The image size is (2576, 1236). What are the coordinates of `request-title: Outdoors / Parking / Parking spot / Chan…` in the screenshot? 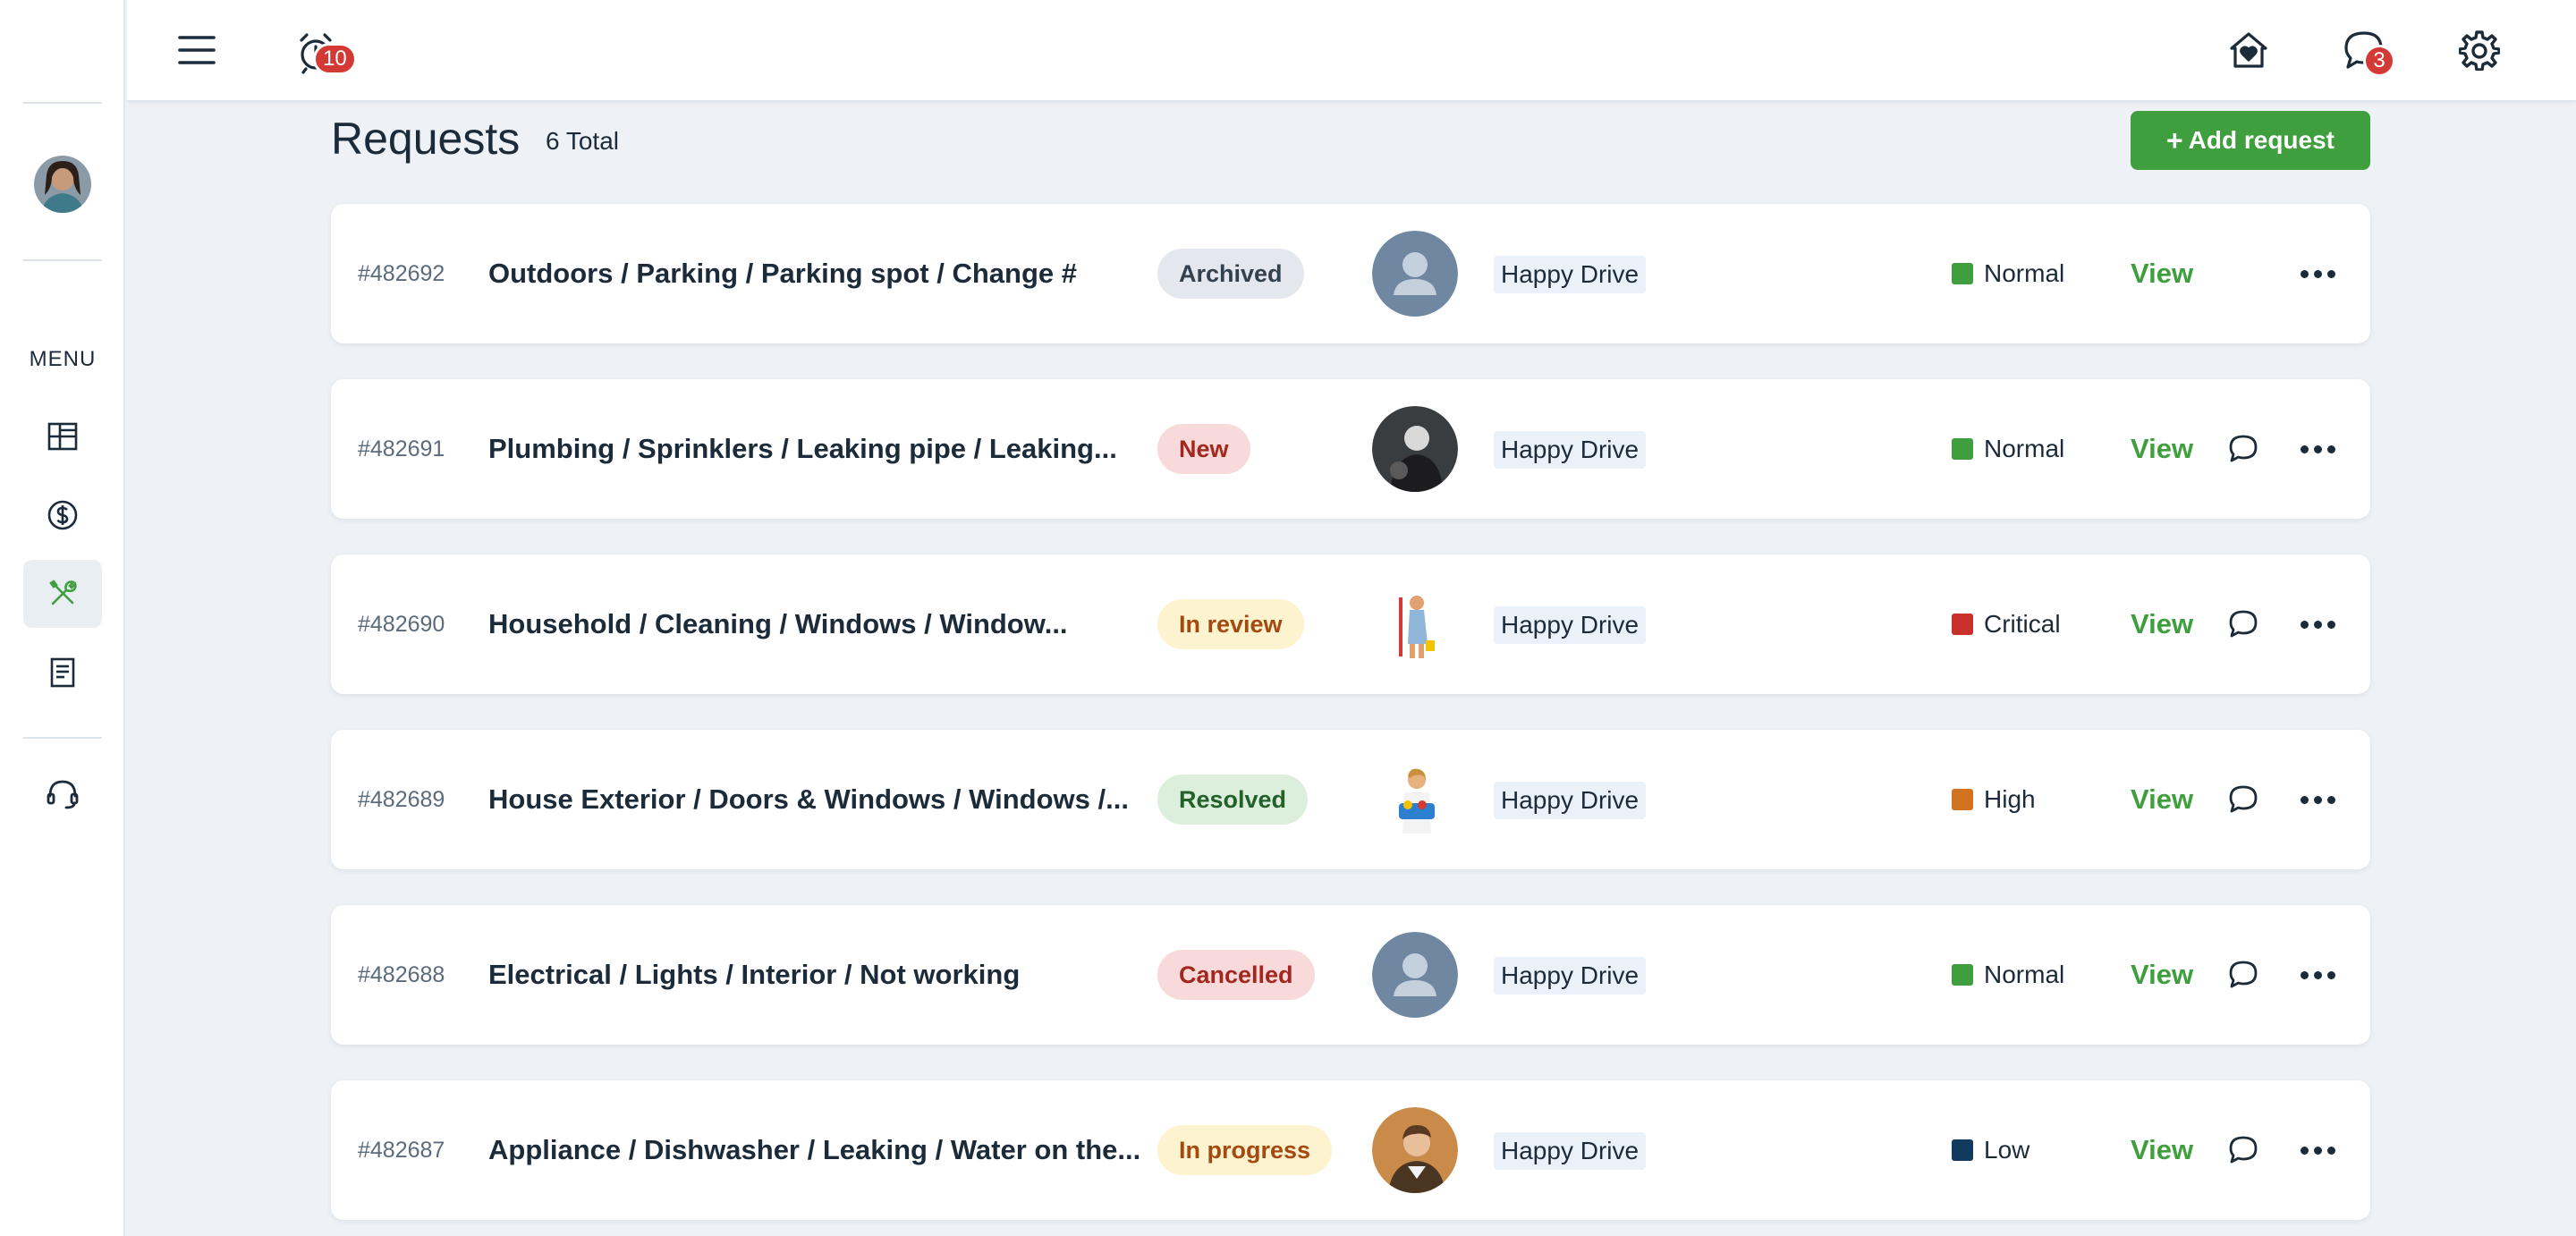 It's located at (801, 273).